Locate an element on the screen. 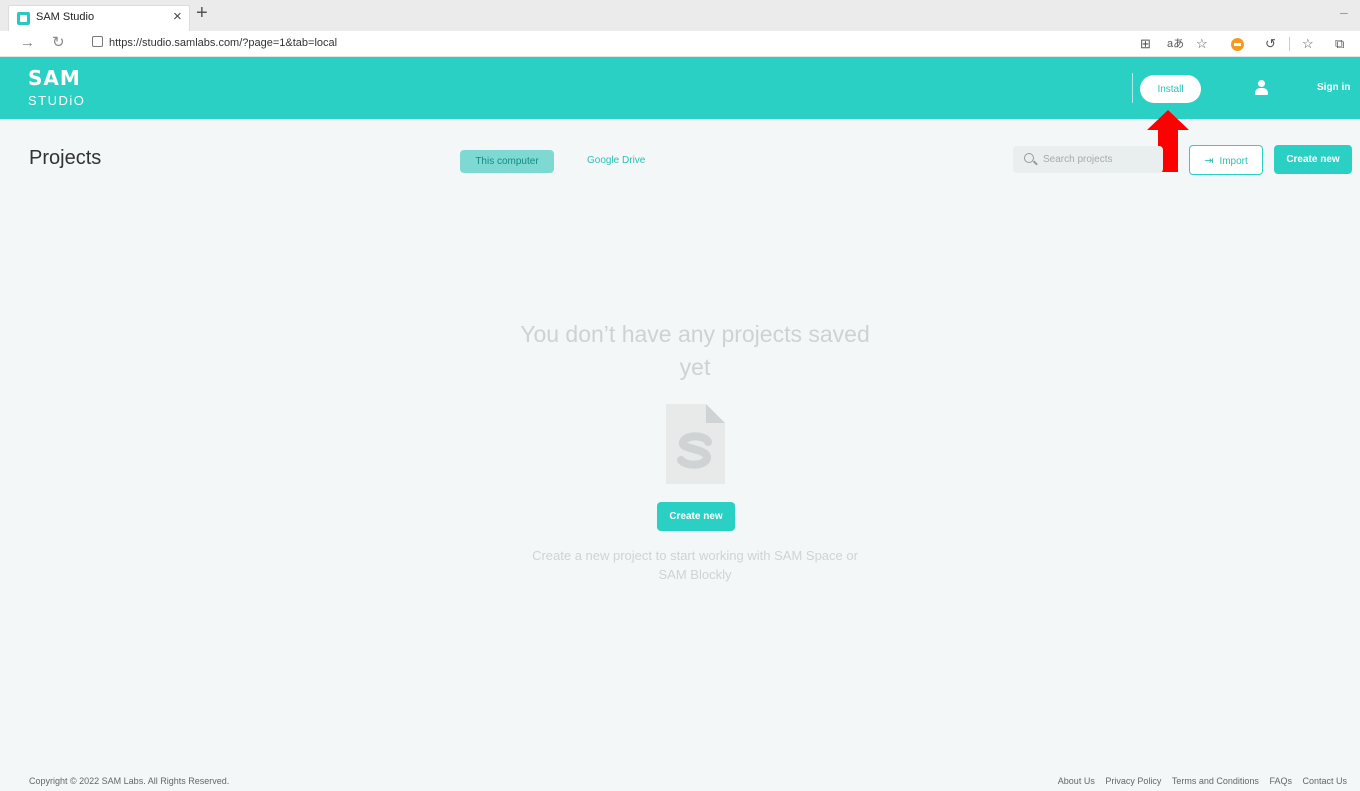 The width and height of the screenshot is (1360, 791). new-tab-icon: + is located at coordinates (202, 13).